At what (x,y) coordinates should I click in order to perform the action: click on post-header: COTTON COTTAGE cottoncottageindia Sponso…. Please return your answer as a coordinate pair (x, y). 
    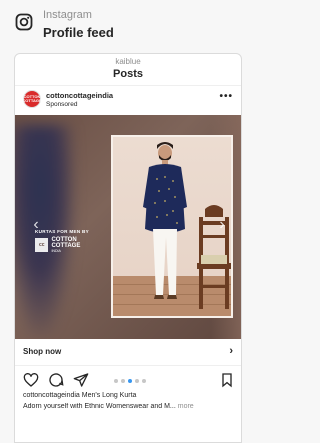
    Looking at the image, I should click on (128, 100).